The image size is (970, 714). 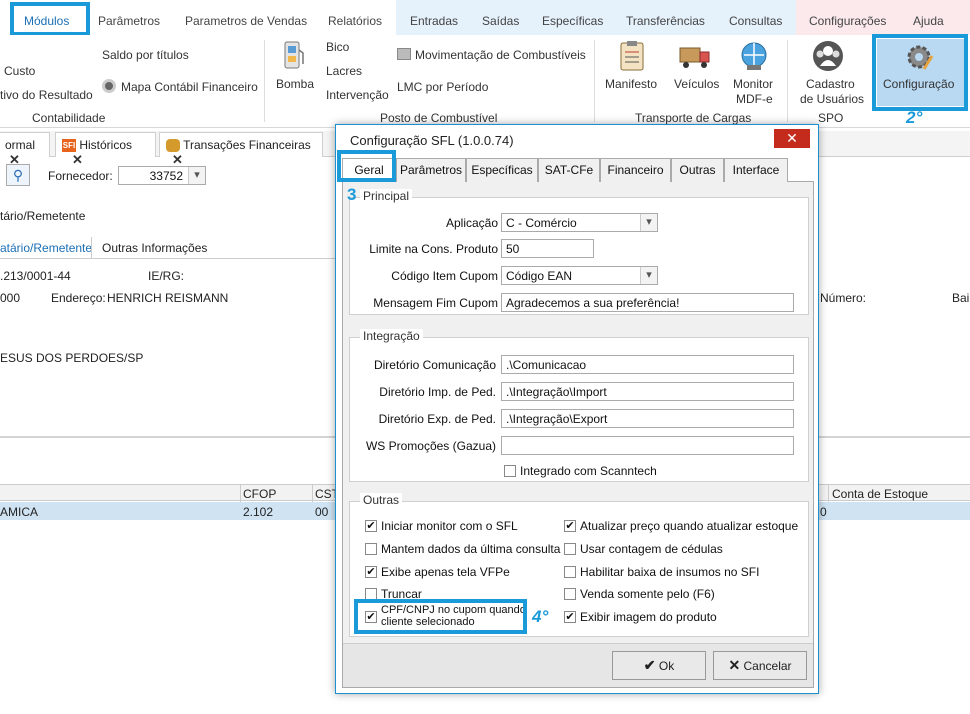 What do you see at coordinates (162, 175) in the screenshot?
I see `fornecedor-input: 33752` at bounding box center [162, 175].